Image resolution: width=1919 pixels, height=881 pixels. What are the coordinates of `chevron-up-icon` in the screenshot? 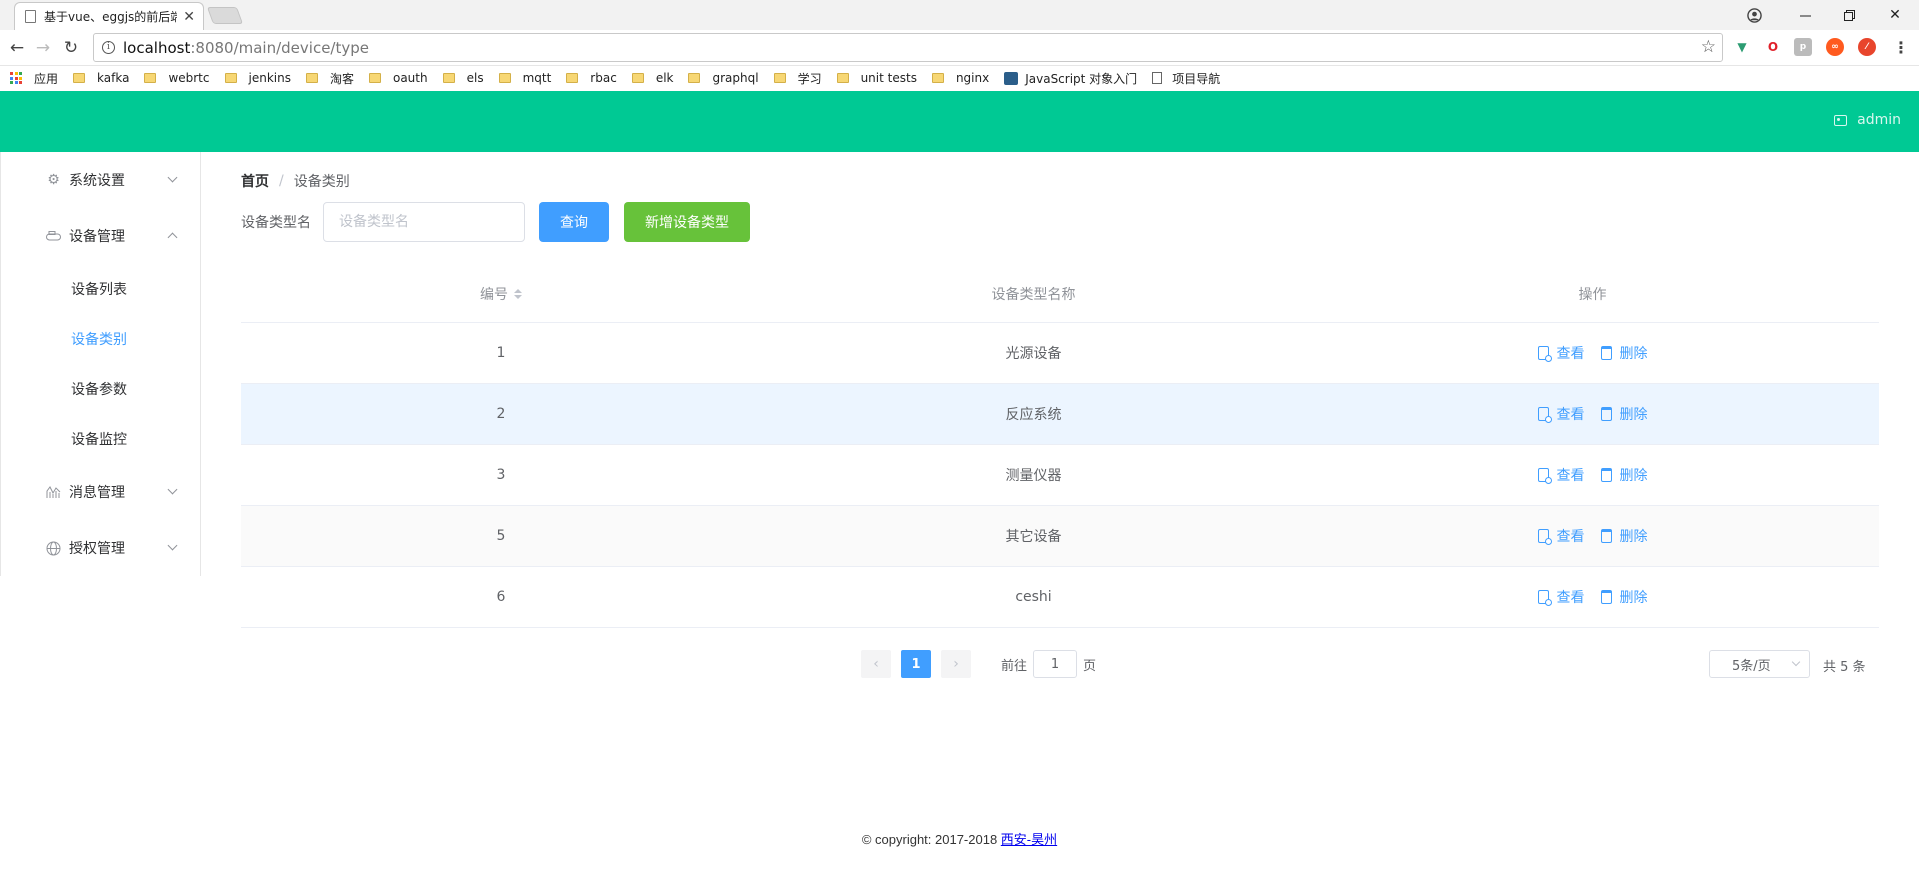 It's located at (172, 237).